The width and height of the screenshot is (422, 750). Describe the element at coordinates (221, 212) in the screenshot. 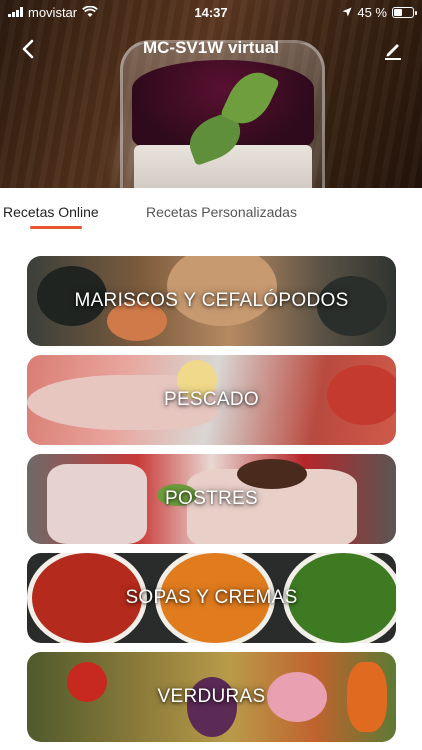

I see `tab-recetas-personalizadas: Recetas Personalizadas` at that location.